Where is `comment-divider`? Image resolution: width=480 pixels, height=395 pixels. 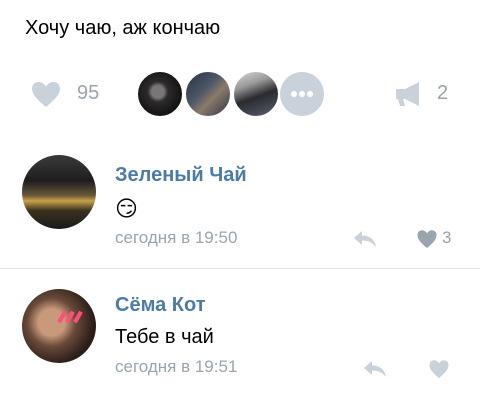
comment-divider is located at coordinates (240, 268).